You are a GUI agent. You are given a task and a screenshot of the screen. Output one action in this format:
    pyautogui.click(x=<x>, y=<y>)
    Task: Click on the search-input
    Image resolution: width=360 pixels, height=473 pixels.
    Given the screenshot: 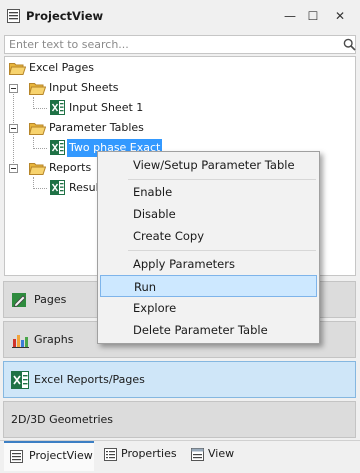 What is the action you would take?
    pyautogui.click(x=169, y=44)
    